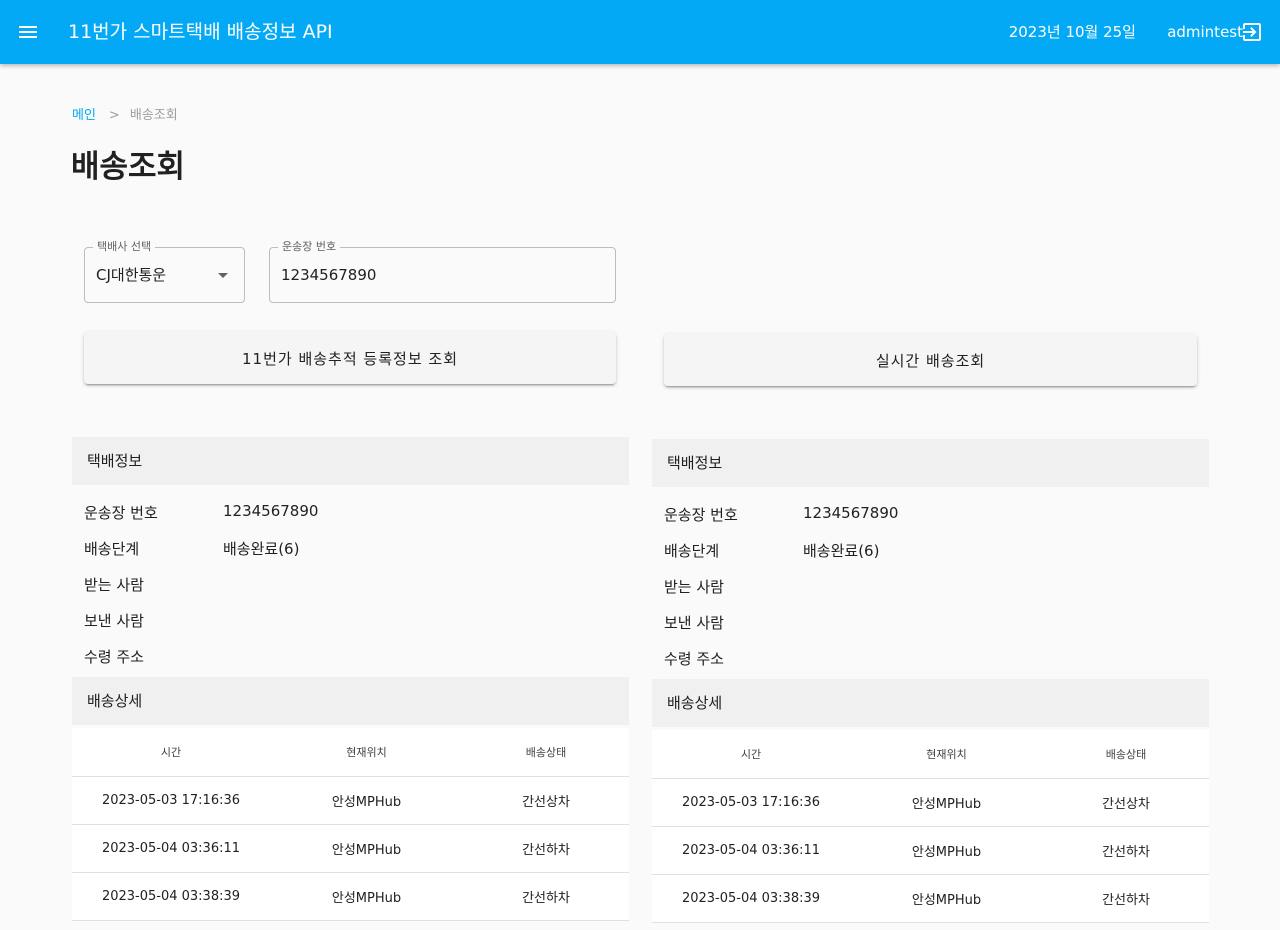  I want to click on dropdown-arrow-icon, so click(223, 275).